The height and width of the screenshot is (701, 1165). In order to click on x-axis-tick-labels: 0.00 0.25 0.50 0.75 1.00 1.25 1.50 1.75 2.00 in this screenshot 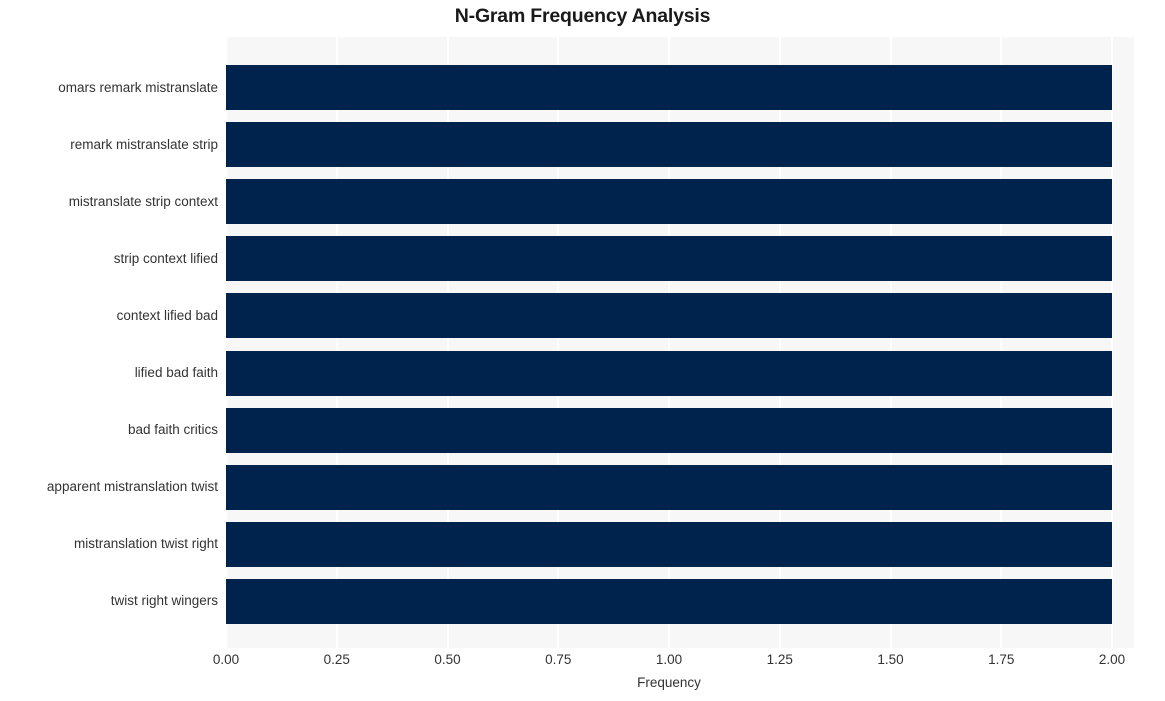, I will do `click(582, 663)`.